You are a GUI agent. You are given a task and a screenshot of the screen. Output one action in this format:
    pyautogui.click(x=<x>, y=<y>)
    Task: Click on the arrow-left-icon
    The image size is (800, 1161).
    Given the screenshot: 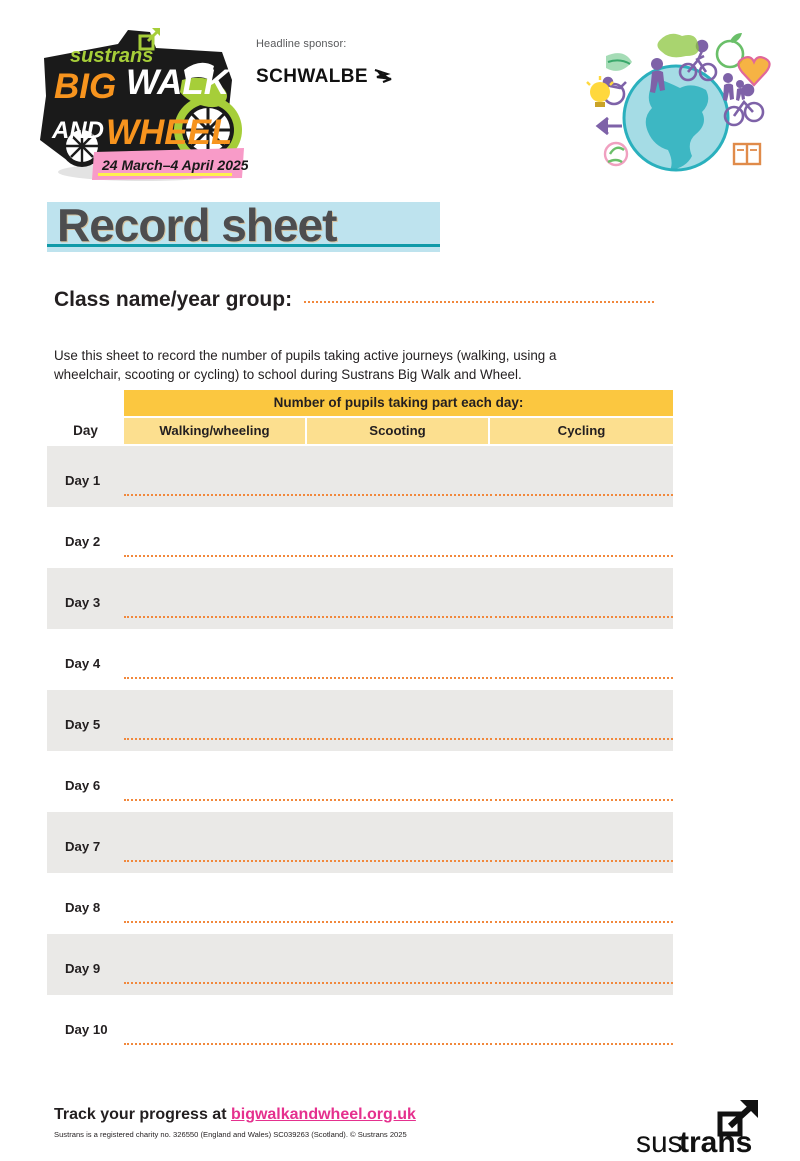 What is the action you would take?
    pyautogui.click(x=608, y=126)
    